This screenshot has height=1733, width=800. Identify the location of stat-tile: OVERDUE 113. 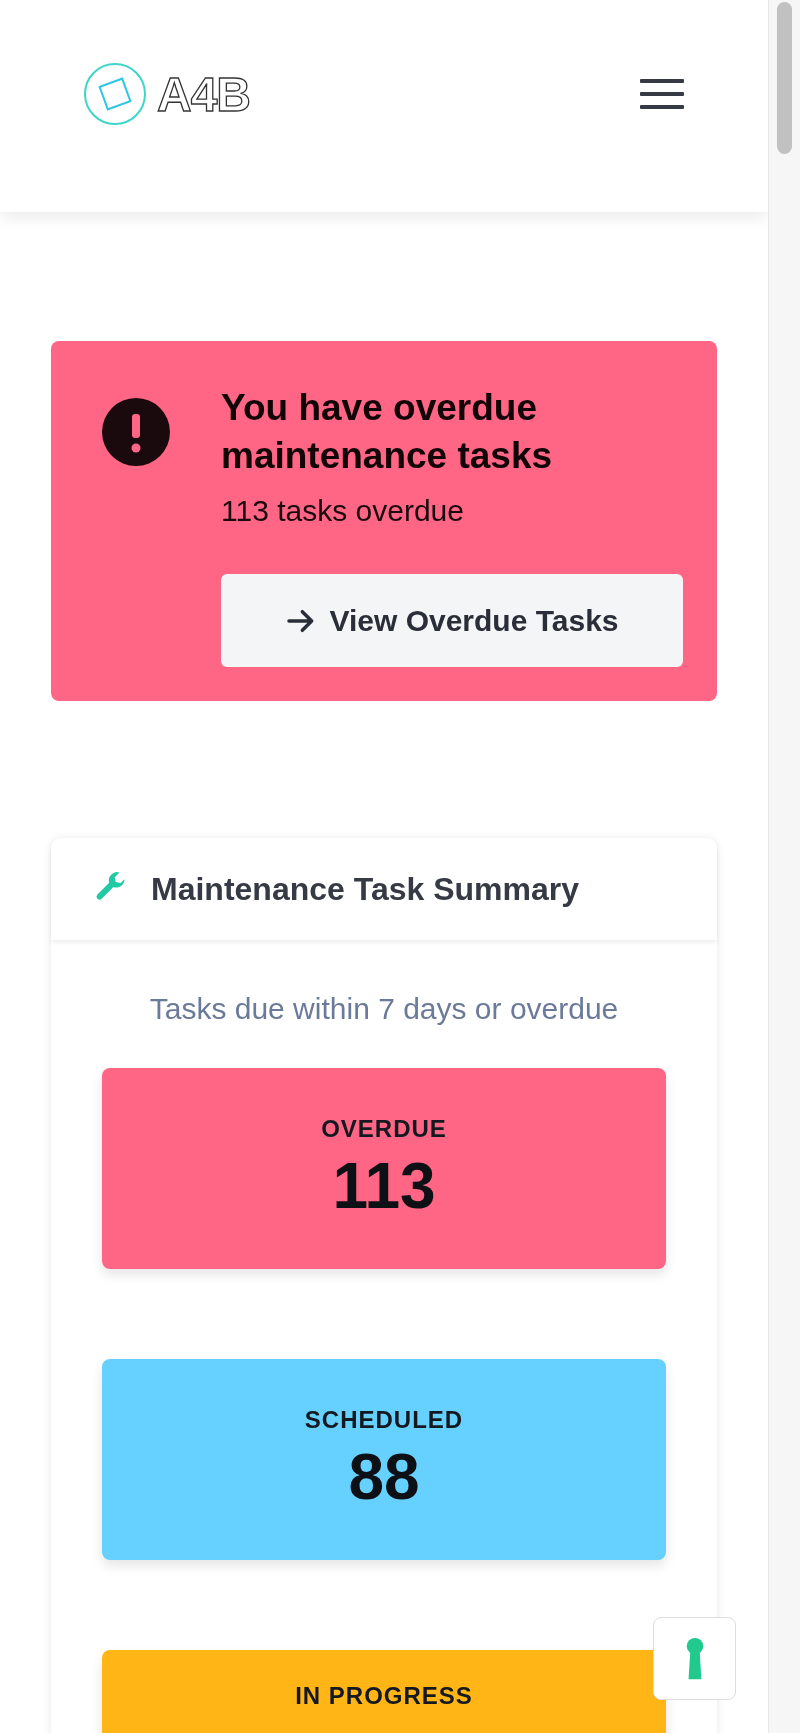
(384, 1169).